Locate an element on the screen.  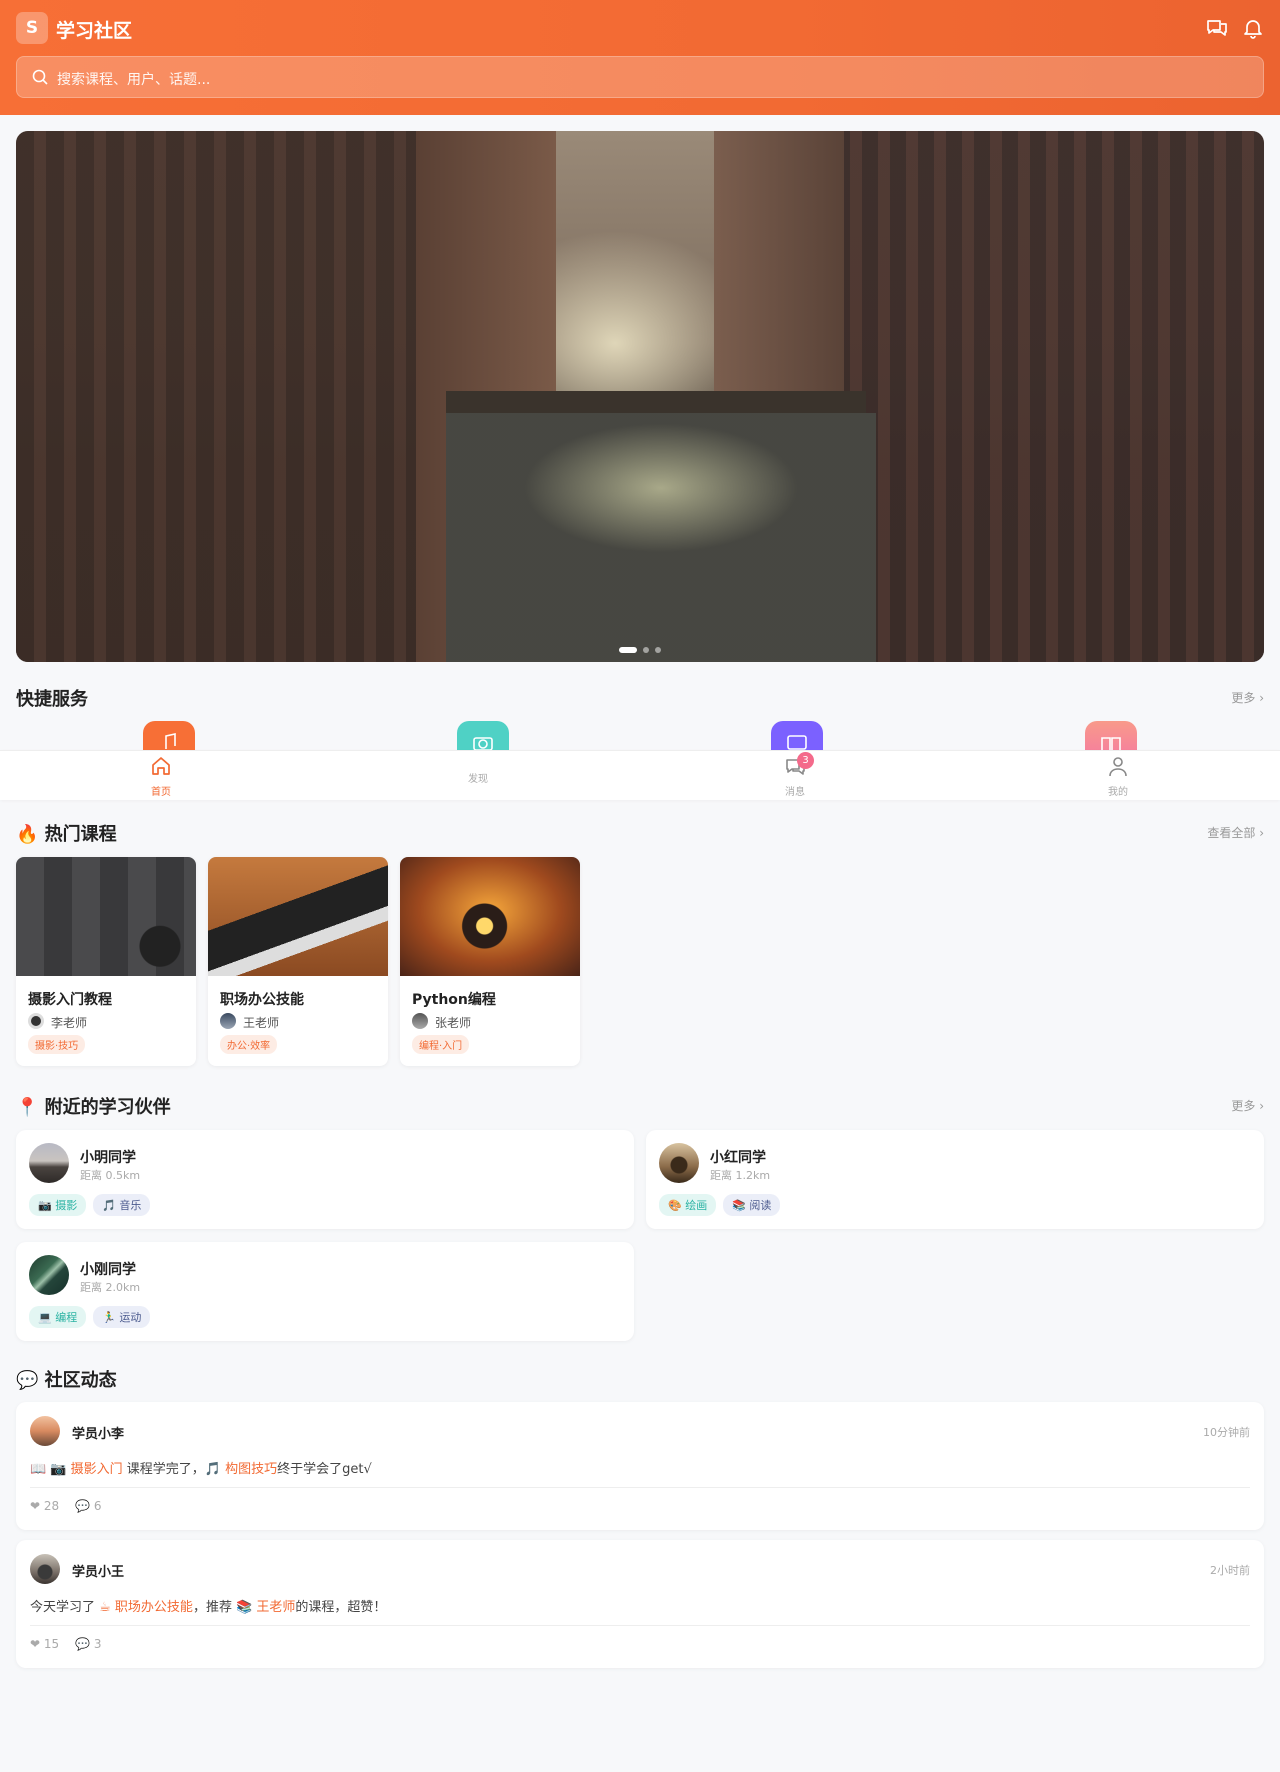
course-card: 职场办公技能 王老师 办公·效率 is located at coordinates (298, 961).